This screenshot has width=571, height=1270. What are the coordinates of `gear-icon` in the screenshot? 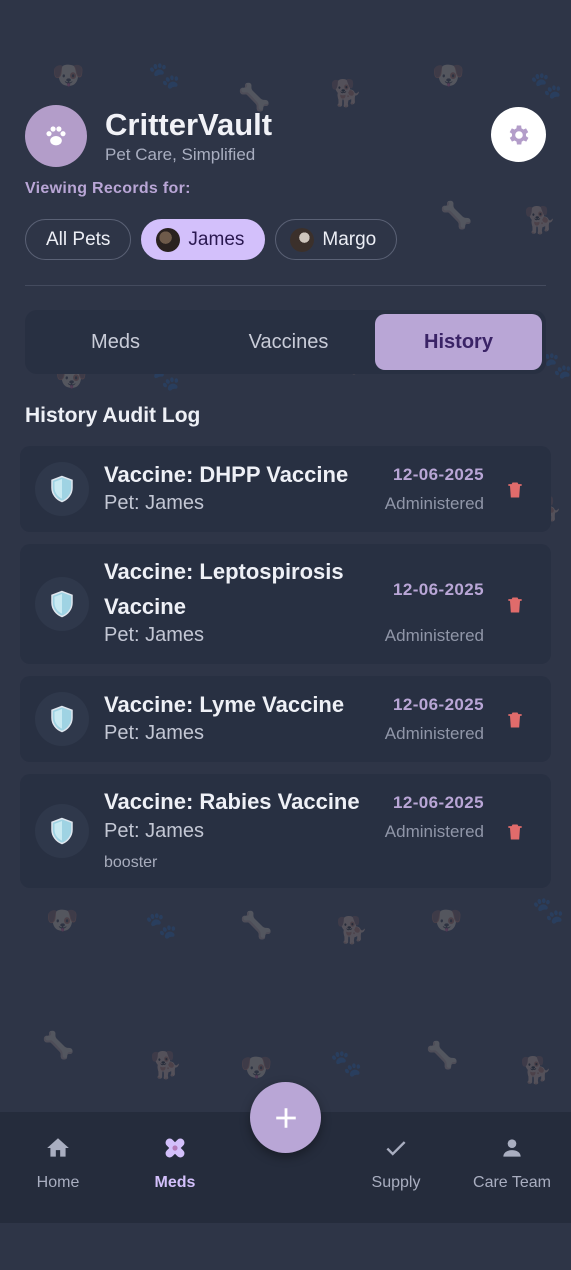 It's located at (518, 134).